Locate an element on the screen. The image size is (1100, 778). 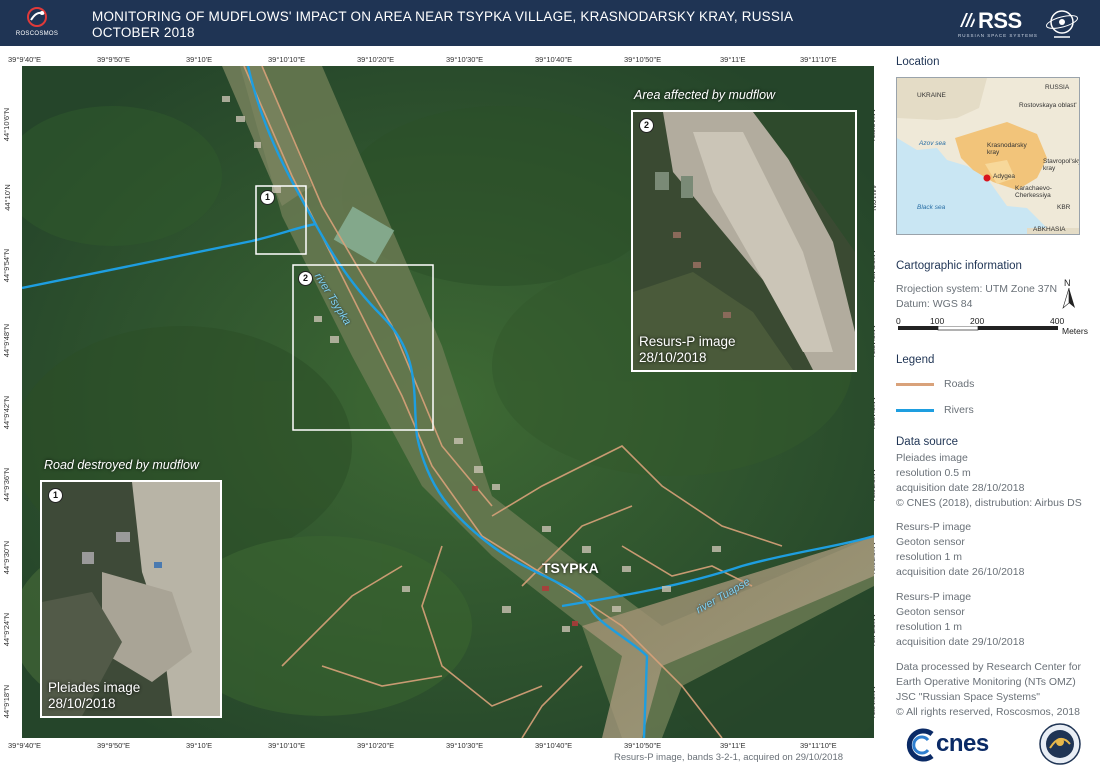
inset-right-caption-line1: Resurs-P image is located at coordinates (687, 341).